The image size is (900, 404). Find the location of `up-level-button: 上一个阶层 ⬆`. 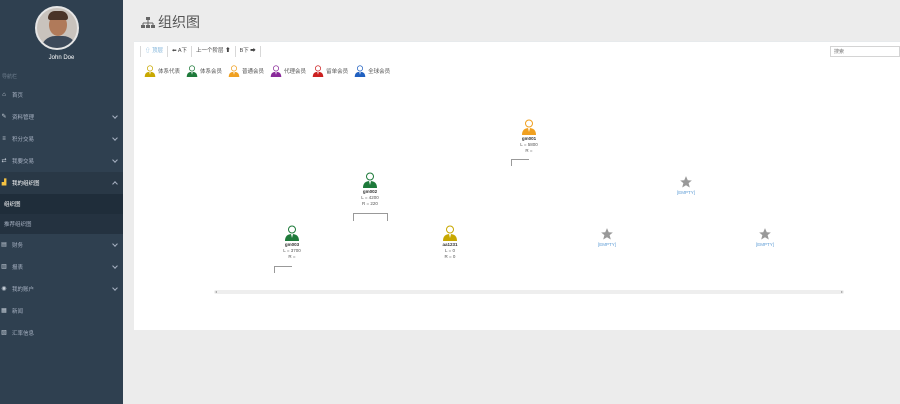

up-level-button: 上一个阶层 ⬆ is located at coordinates (214, 51).